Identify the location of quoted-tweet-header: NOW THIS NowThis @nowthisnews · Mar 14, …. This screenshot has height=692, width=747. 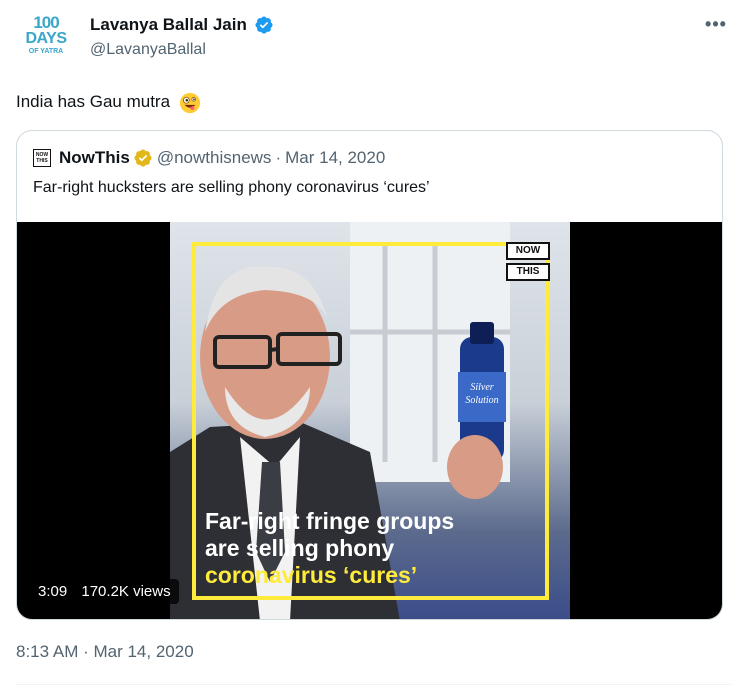
(209, 158).